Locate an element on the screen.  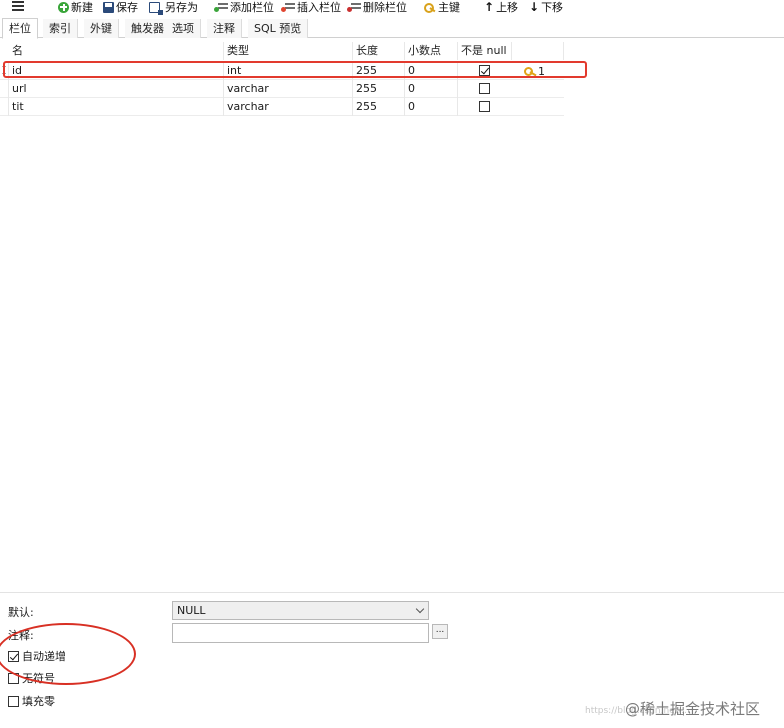
column-header-type: 类型 is located at coordinates (288, 51).